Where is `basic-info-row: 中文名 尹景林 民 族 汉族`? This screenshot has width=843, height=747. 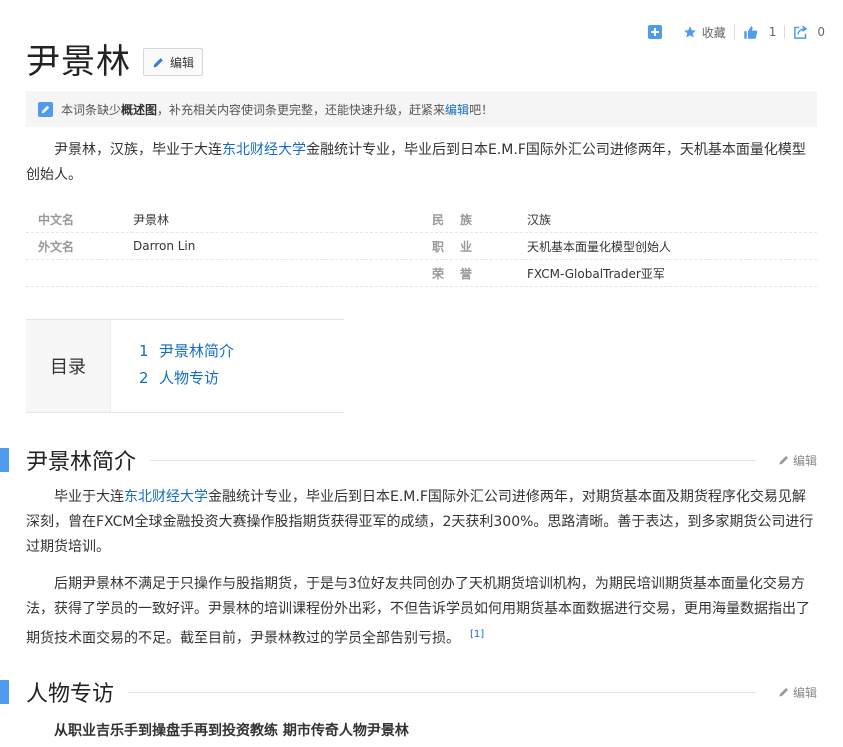
basic-info-row: 中文名 尹景林 民 族 汉族 is located at coordinates (421, 219).